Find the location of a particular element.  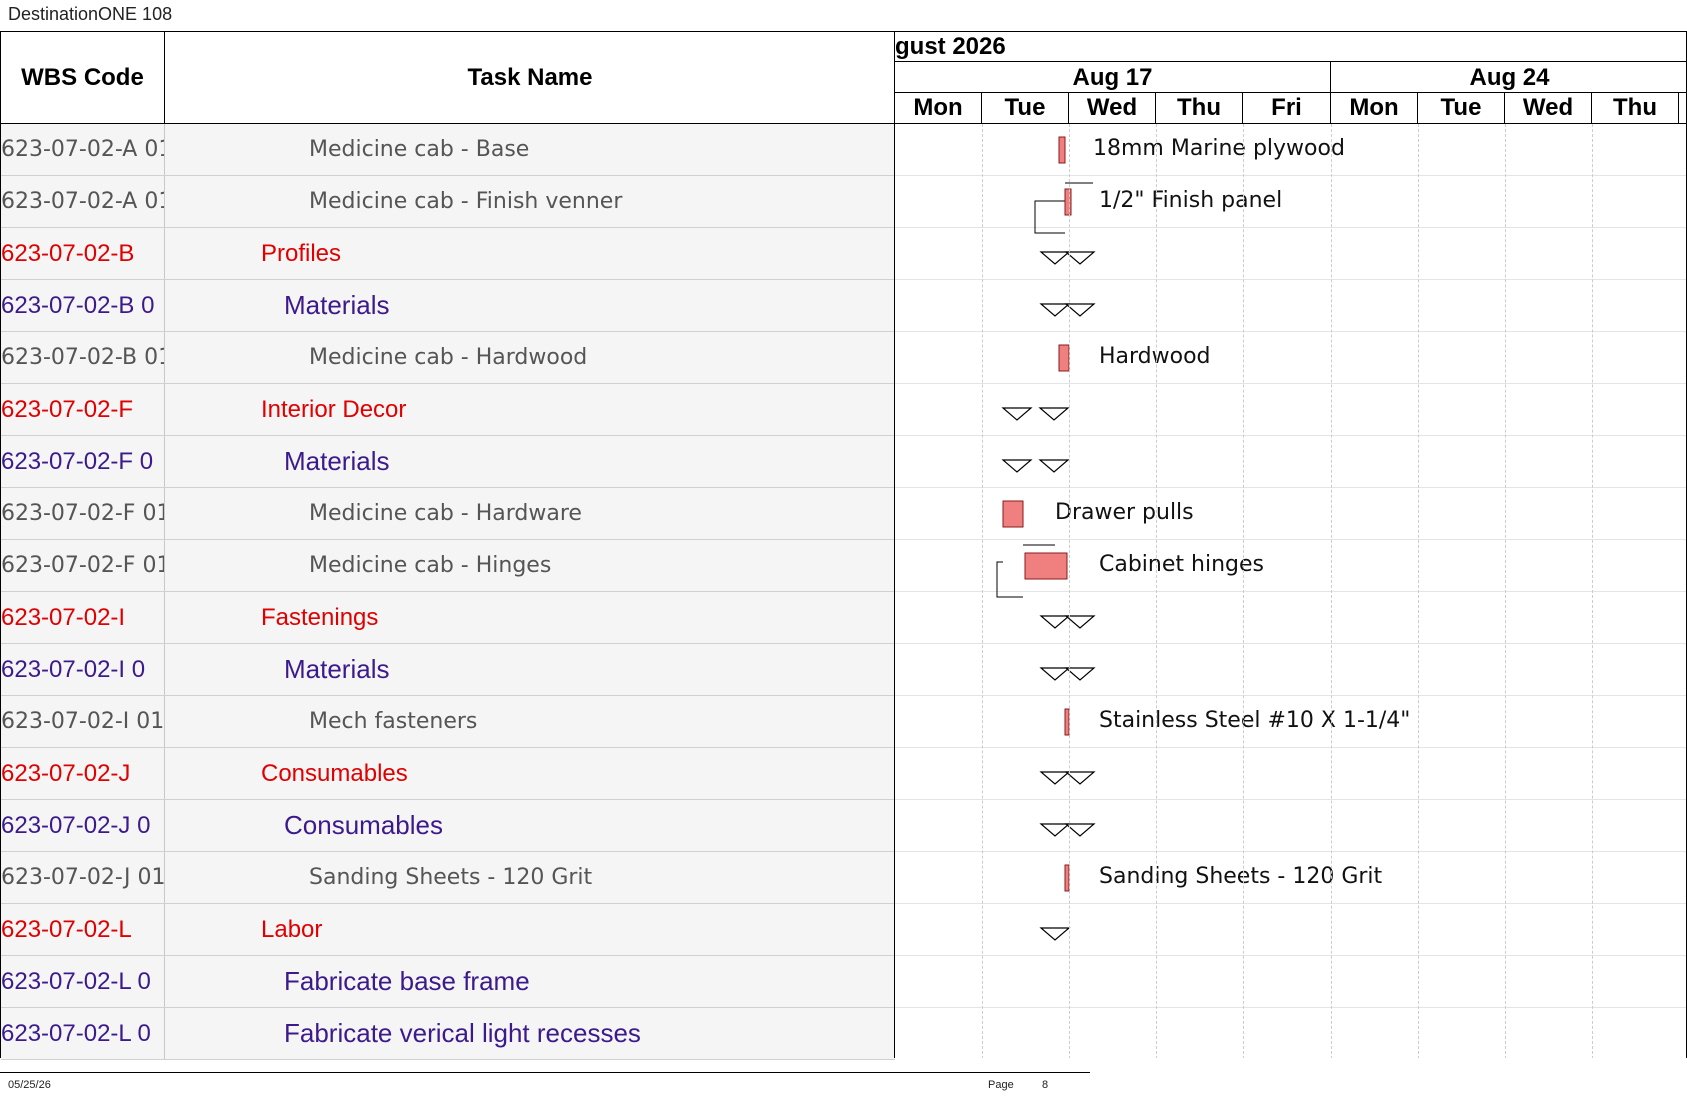

task-name-cell: Profiles is located at coordinates (301, 253).